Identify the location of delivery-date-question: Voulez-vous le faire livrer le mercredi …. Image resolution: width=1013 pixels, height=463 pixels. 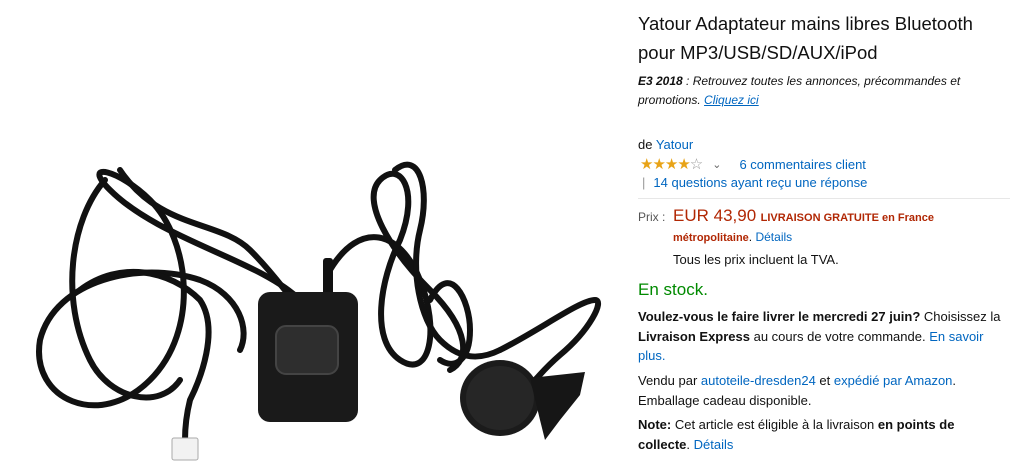
(779, 316).